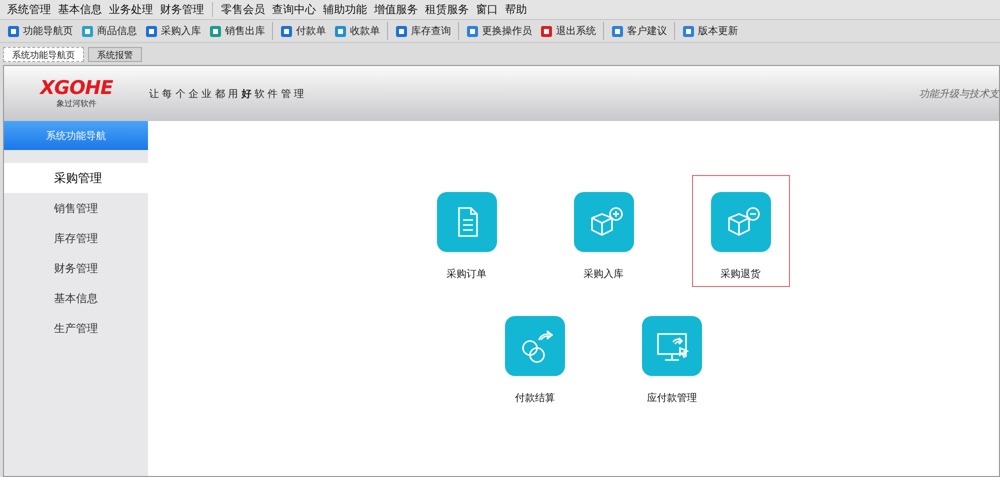 The height and width of the screenshot is (477, 1000). What do you see at coordinates (672, 346) in the screenshot?
I see `monitor-icon` at bounding box center [672, 346].